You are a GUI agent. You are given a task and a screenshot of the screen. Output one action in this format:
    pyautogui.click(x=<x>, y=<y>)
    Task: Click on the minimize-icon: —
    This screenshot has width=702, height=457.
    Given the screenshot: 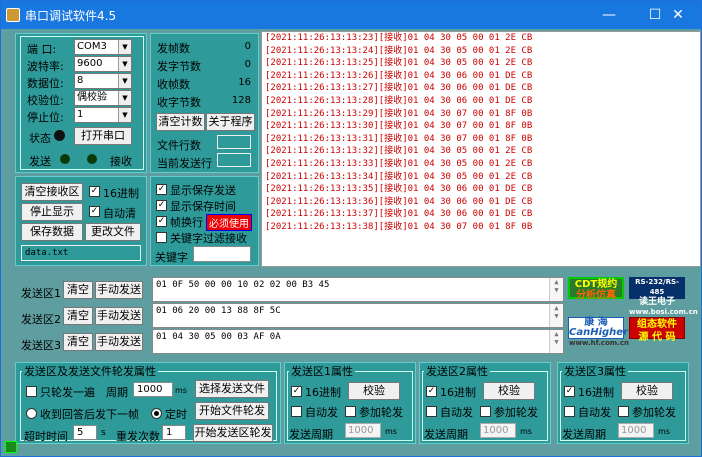 What is the action you would take?
    pyautogui.click(x=609, y=15)
    